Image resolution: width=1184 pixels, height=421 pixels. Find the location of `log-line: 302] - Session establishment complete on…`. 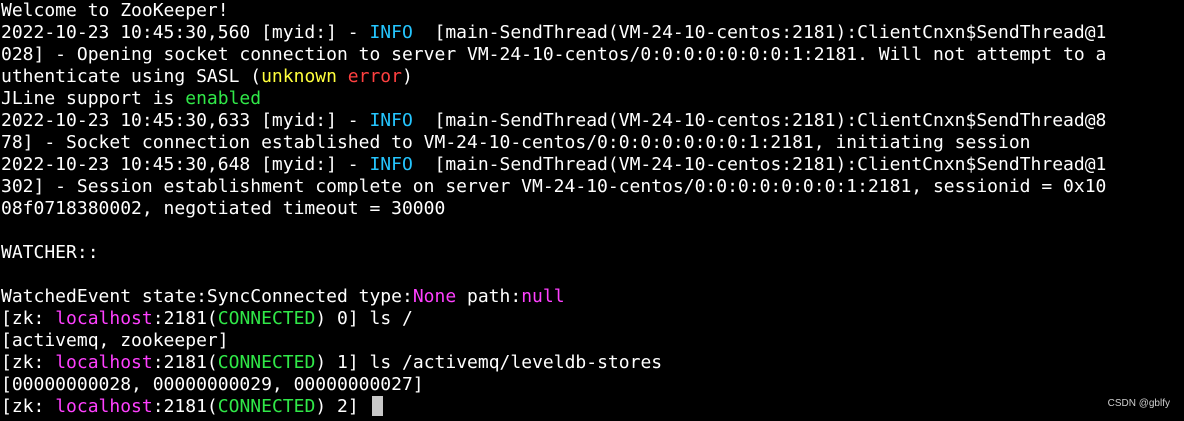

log-line: 302] - Session establishment complete on… is located at coordinates (592, 187).